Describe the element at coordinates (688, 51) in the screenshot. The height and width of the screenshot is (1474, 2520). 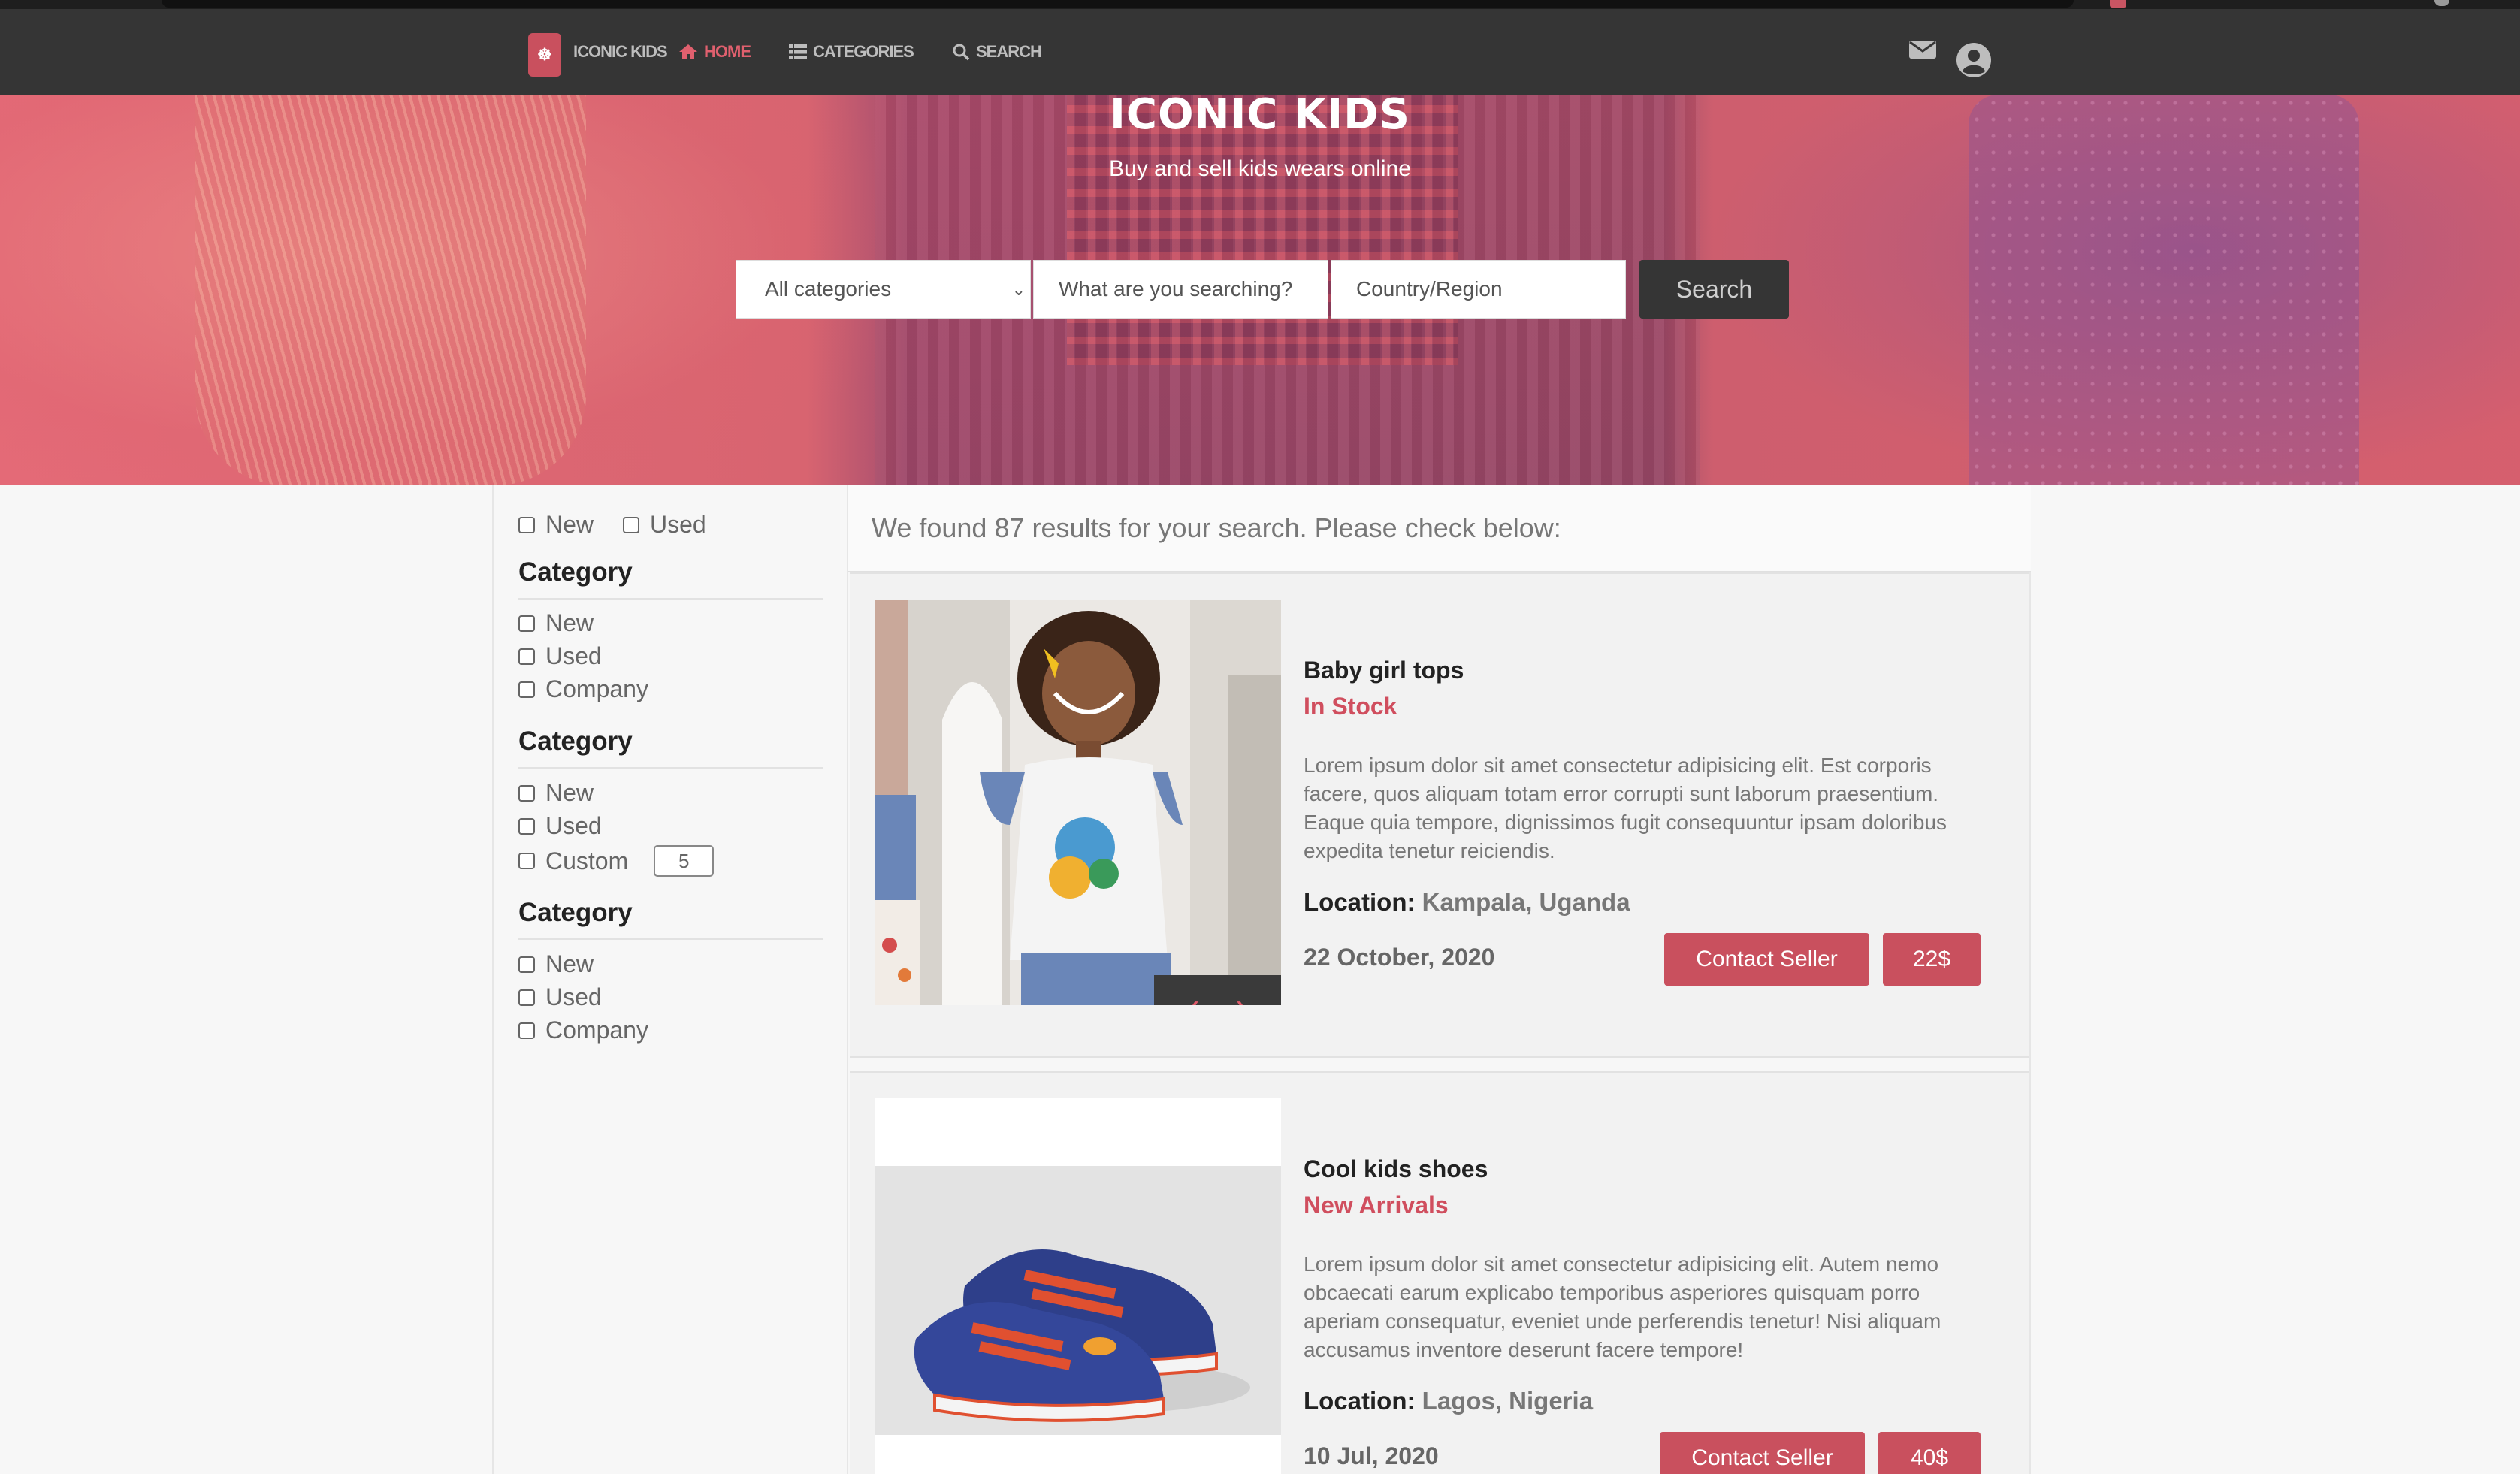
I see `home-icon` at that location.